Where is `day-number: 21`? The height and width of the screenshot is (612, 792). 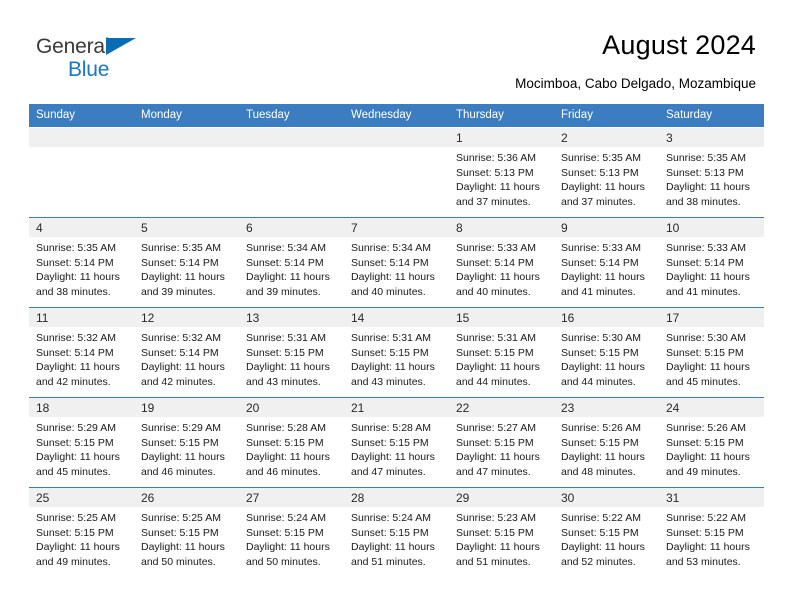 day-number: 21 is located at coordinates (396, 407).